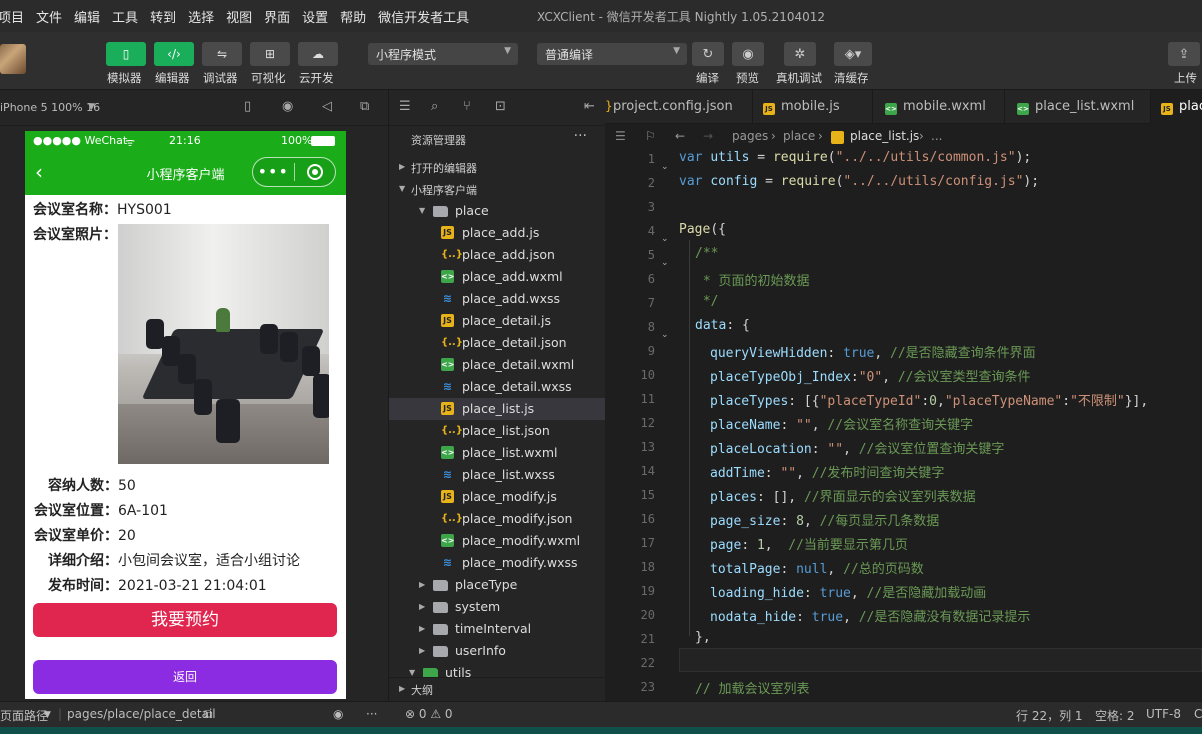 This screenshot has height=734, width=1202. What do you see at coordinates (447, 232) in the screenshot?
I see `js-file-icon: JS` at bounding box center [447, 232].